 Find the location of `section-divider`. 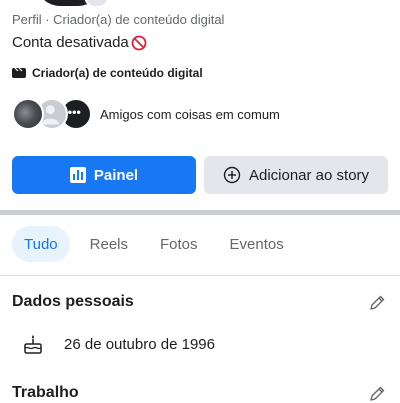

section-divider is located at coordinates (200, 212).